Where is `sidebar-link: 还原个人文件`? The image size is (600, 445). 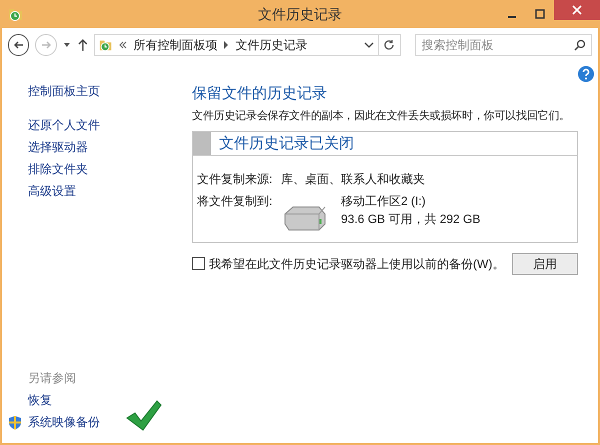 sidebar-link: 还原个人文件 is located at coordinates (110, 125).